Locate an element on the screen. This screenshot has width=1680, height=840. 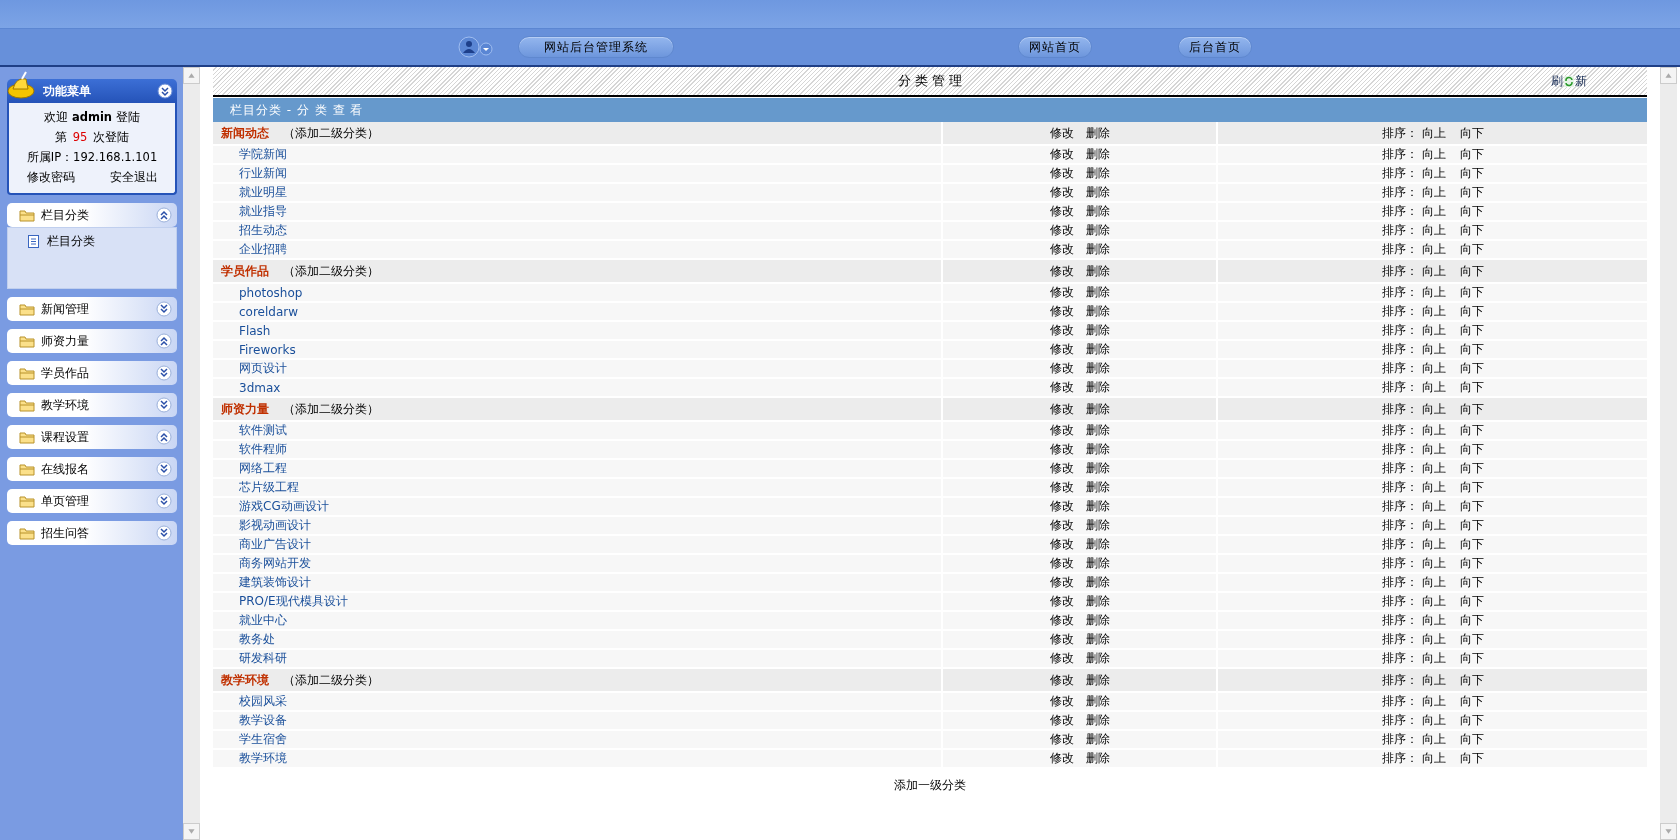
menu-section: 新闻管理 is located at coordinates (92, 309).